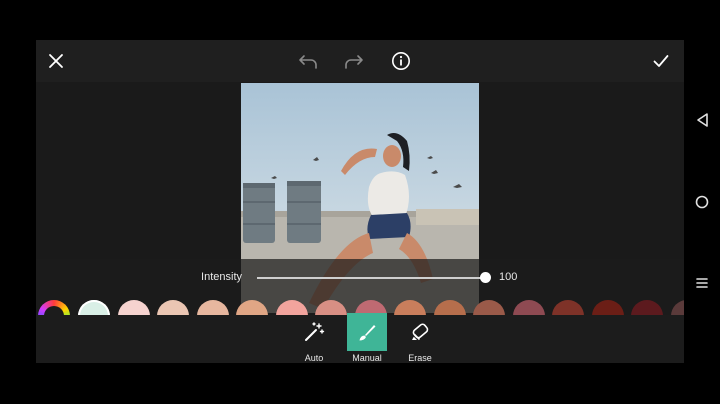  Describe the element at coordinates (367, 358) in the screenshot. I see `tool-manual-label: Manual` at that location.